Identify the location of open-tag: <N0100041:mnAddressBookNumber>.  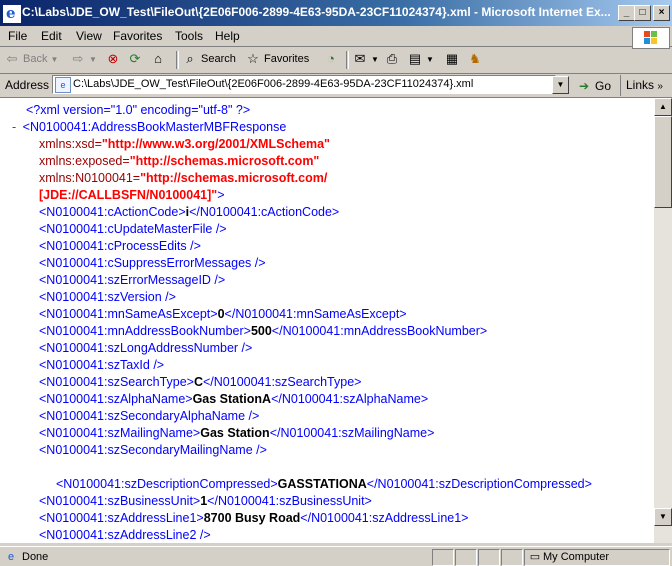
(145, 331).